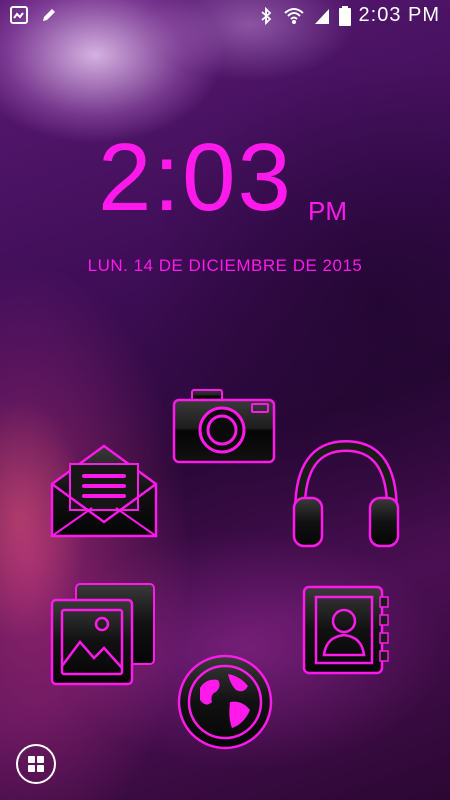 The image size is (450, 800). I want to click on app-browser, so click(225, 702).